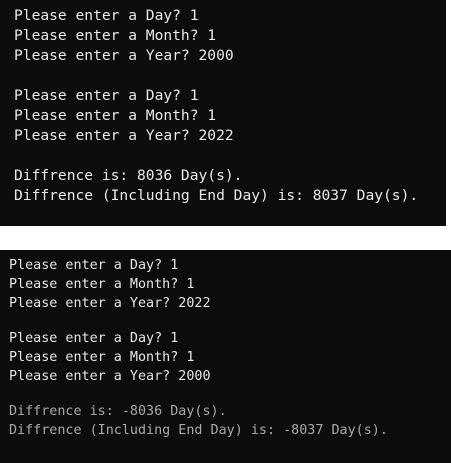 The height and width of the screenshot is (463, 451). I want to click on difference-result-line: Diffrence is: 8036 Day(s)., so click(128, 175).